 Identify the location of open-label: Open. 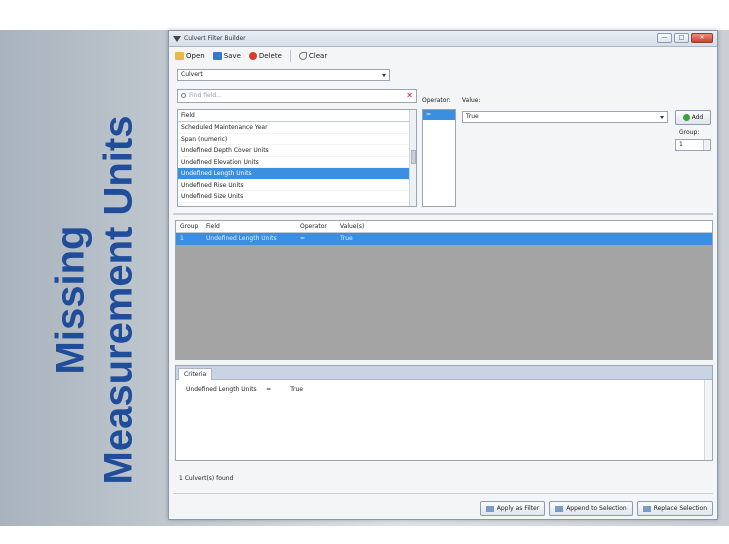
(195, 56).